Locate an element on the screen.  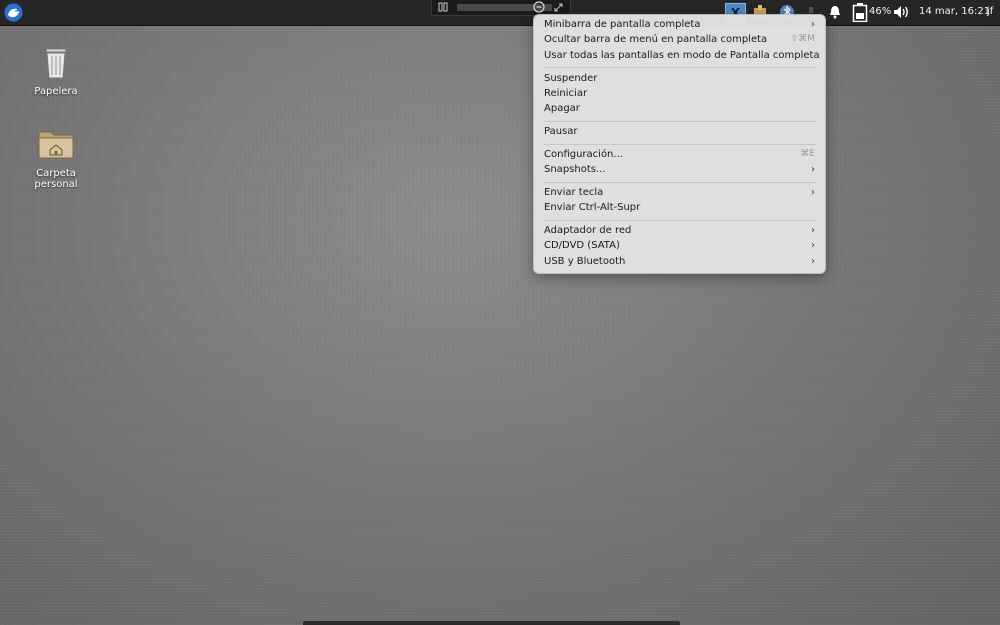
minus-circle-icon is located at coordinates (539, 7).